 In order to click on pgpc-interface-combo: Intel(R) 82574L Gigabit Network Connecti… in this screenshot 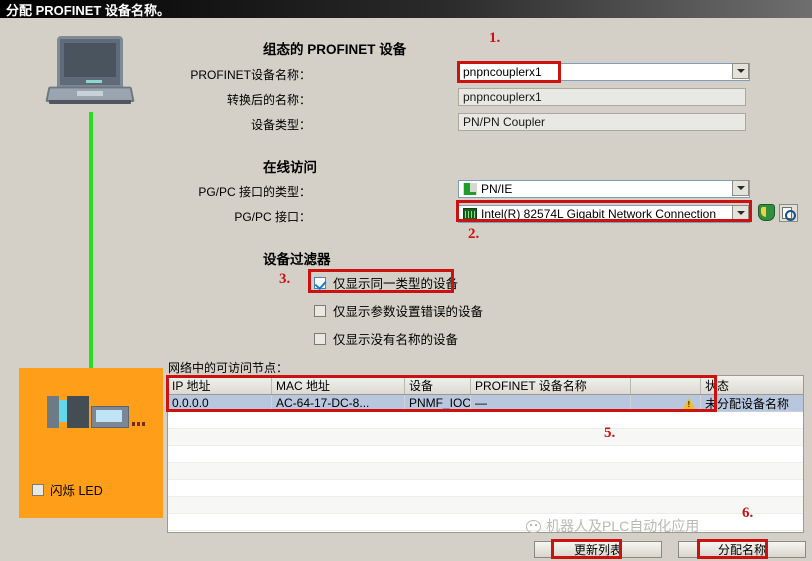, I will do `click(604, 214)`.